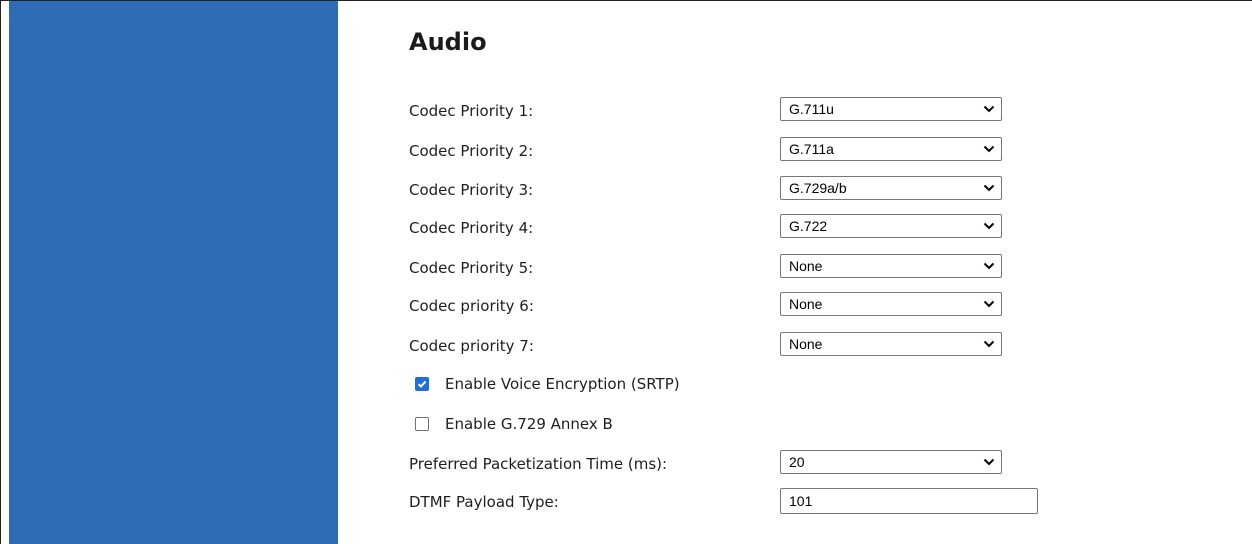 Image resolution: width=1252 pixels, height=544 pixels. Describe the element at coordinates (797, 462) in the screenshot. I see `packetization-time-value: 20` at that location.